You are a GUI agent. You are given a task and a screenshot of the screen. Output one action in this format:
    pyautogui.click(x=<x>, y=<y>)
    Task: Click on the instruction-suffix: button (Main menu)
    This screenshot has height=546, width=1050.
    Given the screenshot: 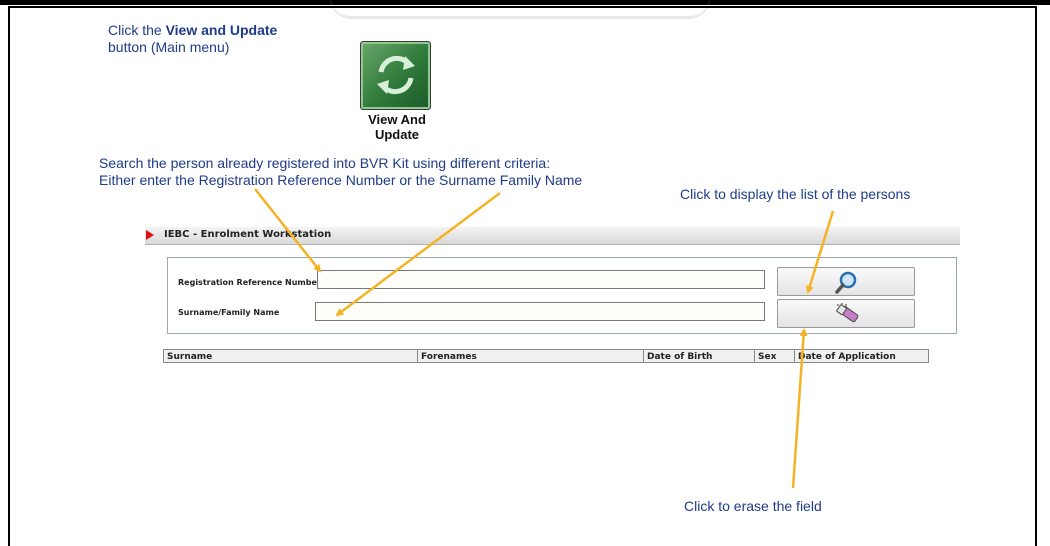 What is the action you would take?
    pyautogui.click(x=169, y=47)
    